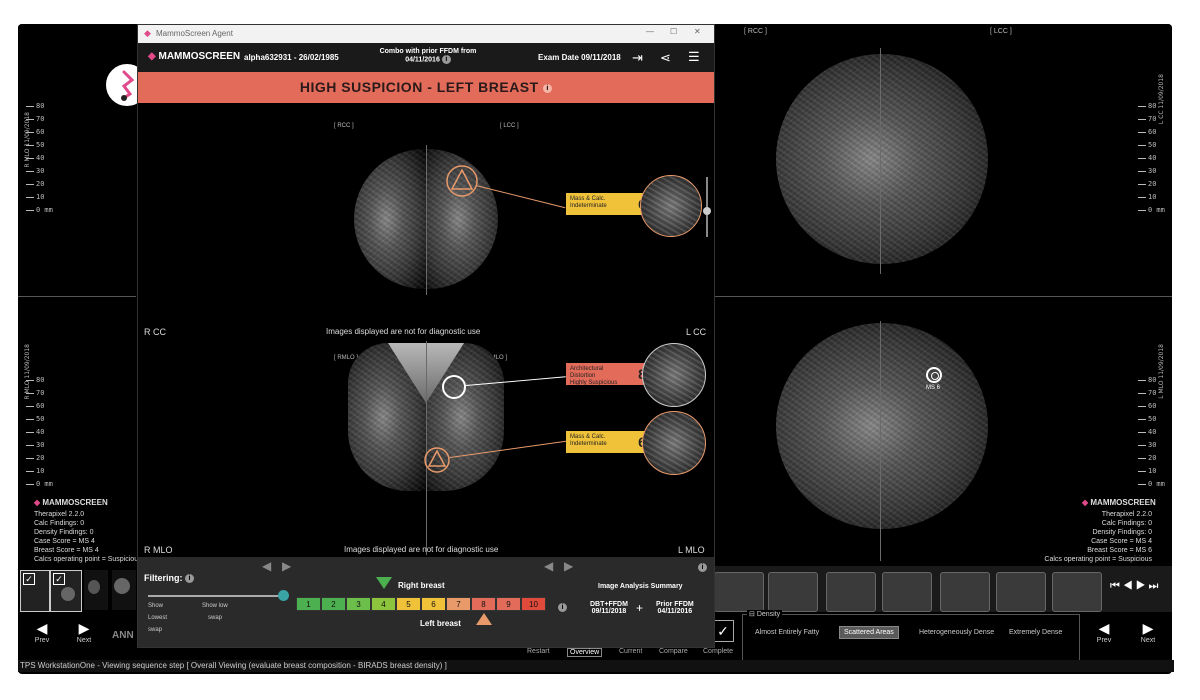 The height and width of the screenshot is (700, 1200). Describe the element at coordinates (1152, 171) in the screenshot. I see `ruler-label: 30` at that location.